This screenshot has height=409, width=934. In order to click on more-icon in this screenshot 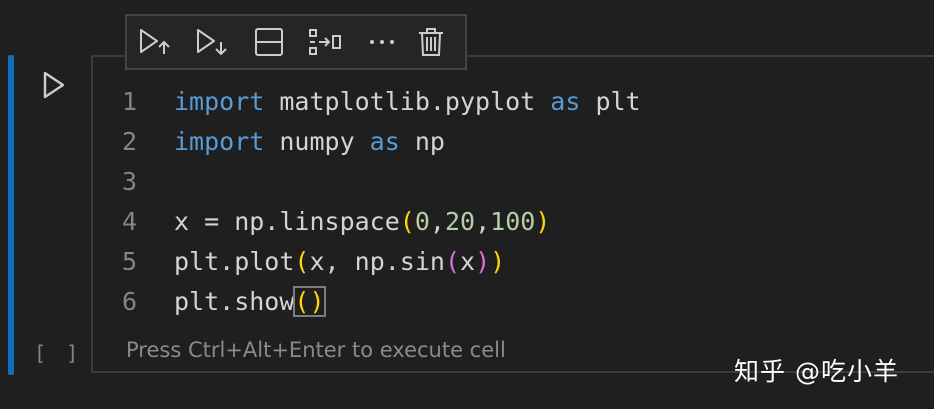, I will do `click(382, 42)`.